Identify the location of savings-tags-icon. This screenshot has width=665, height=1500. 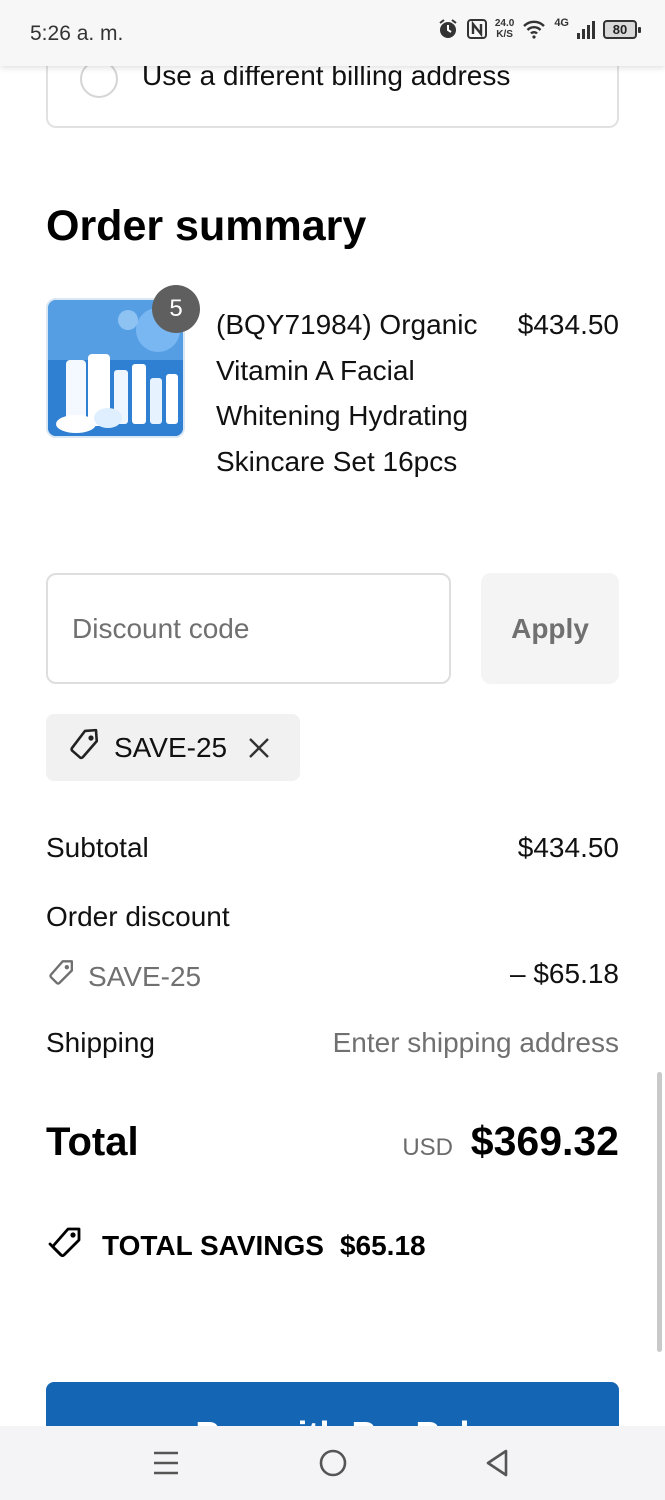
(66, 1245).